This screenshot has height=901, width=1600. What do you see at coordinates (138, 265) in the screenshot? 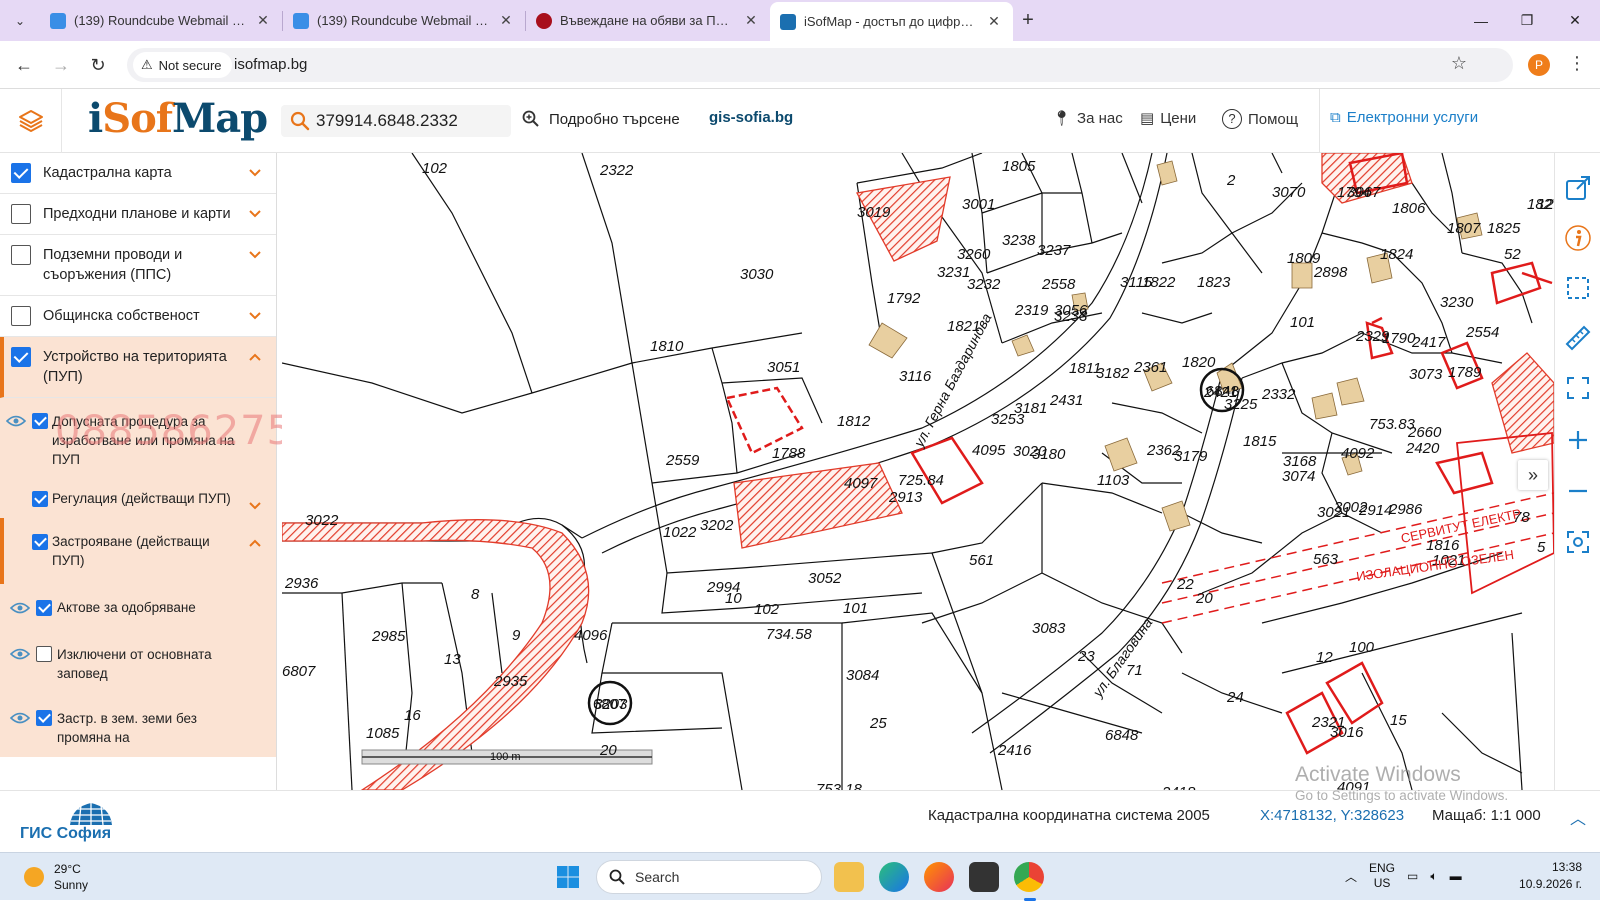
I see `layer-underground-utilities: Подземни проводи и съоръжения (ППС)` at bounding box center [138, 265].